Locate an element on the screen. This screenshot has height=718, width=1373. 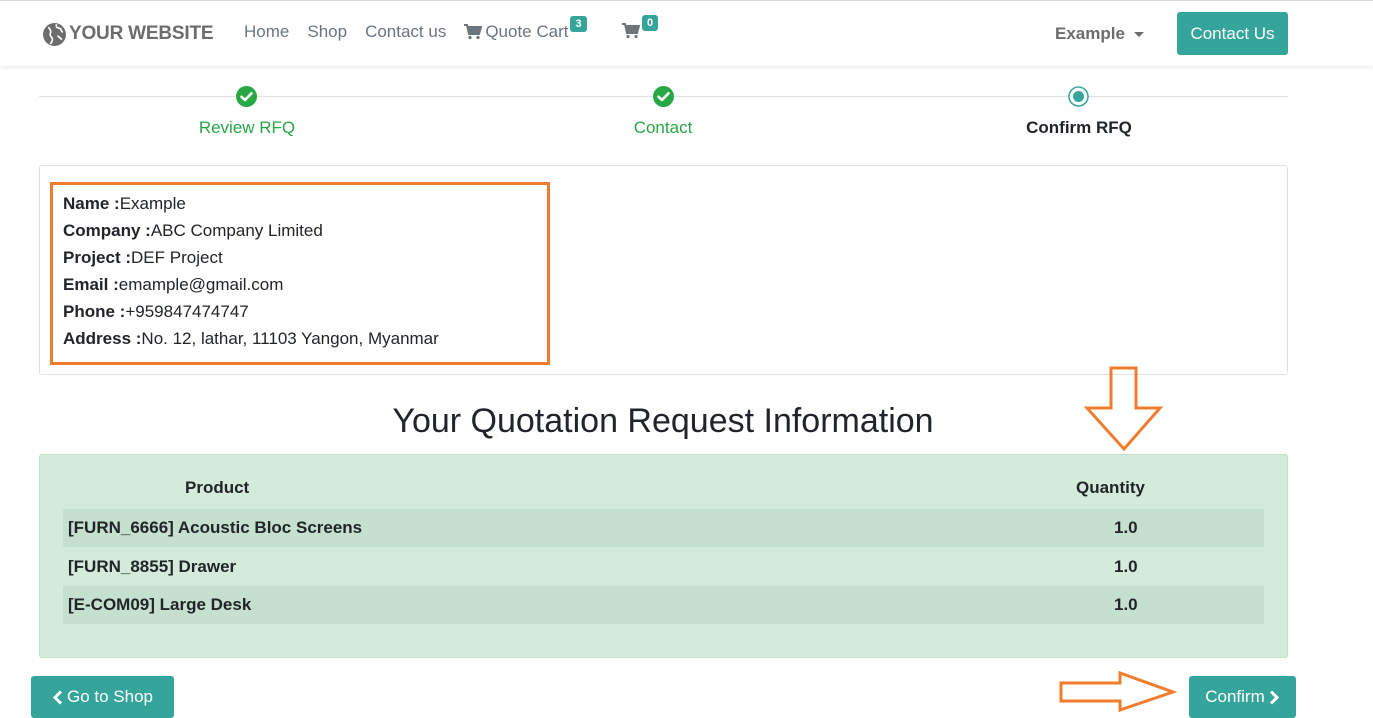
product-cell: [FURN_6666] Acoustic Bloc Screens is located at coordinates (215, 527).